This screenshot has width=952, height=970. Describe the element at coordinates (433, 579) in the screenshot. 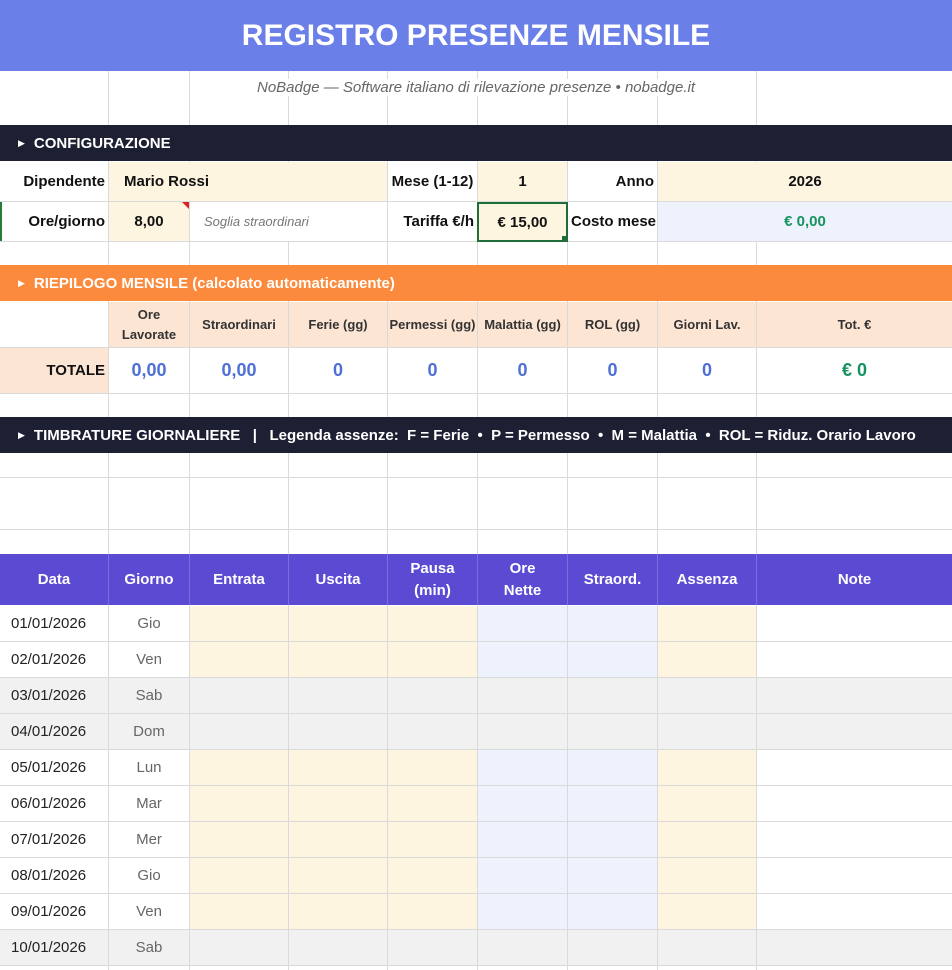

I see `table-header: Pausa (min)` at that location.